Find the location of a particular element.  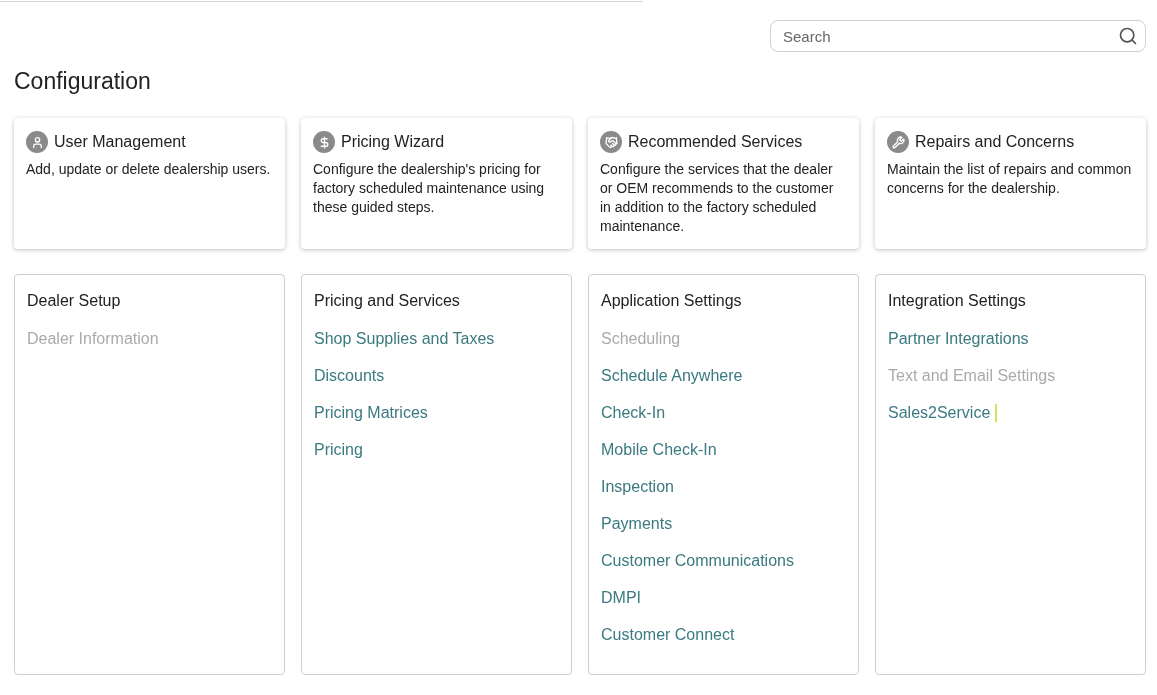

config-card: Pricing Wizard Configure the dealership's pricing for factory scheduled maintenance using these guided steps. is located at coordinates (436, 183).